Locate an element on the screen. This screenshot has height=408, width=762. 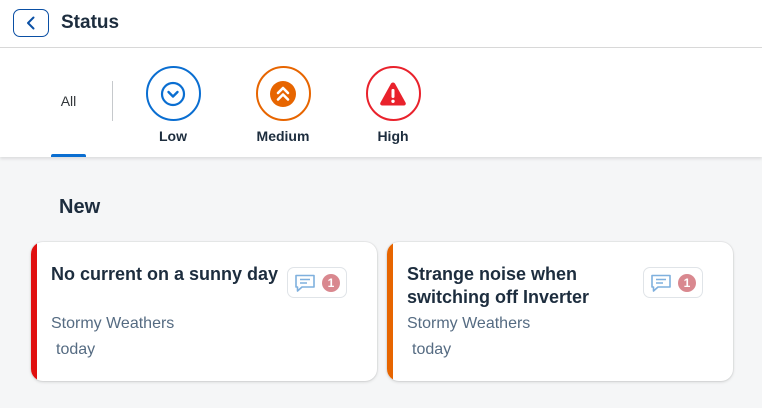
double-chevron-up-icon is located at coordinates (283, 93).